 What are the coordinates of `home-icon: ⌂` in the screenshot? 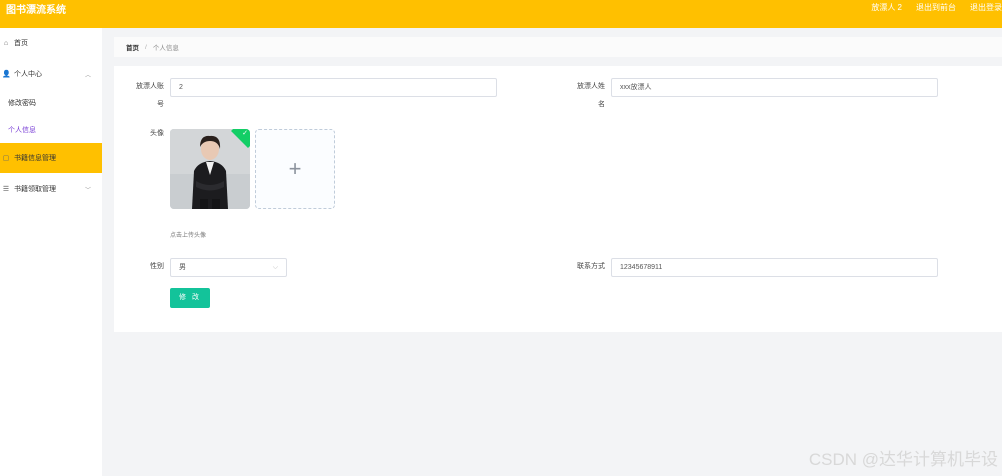 It's located at (6, 43).